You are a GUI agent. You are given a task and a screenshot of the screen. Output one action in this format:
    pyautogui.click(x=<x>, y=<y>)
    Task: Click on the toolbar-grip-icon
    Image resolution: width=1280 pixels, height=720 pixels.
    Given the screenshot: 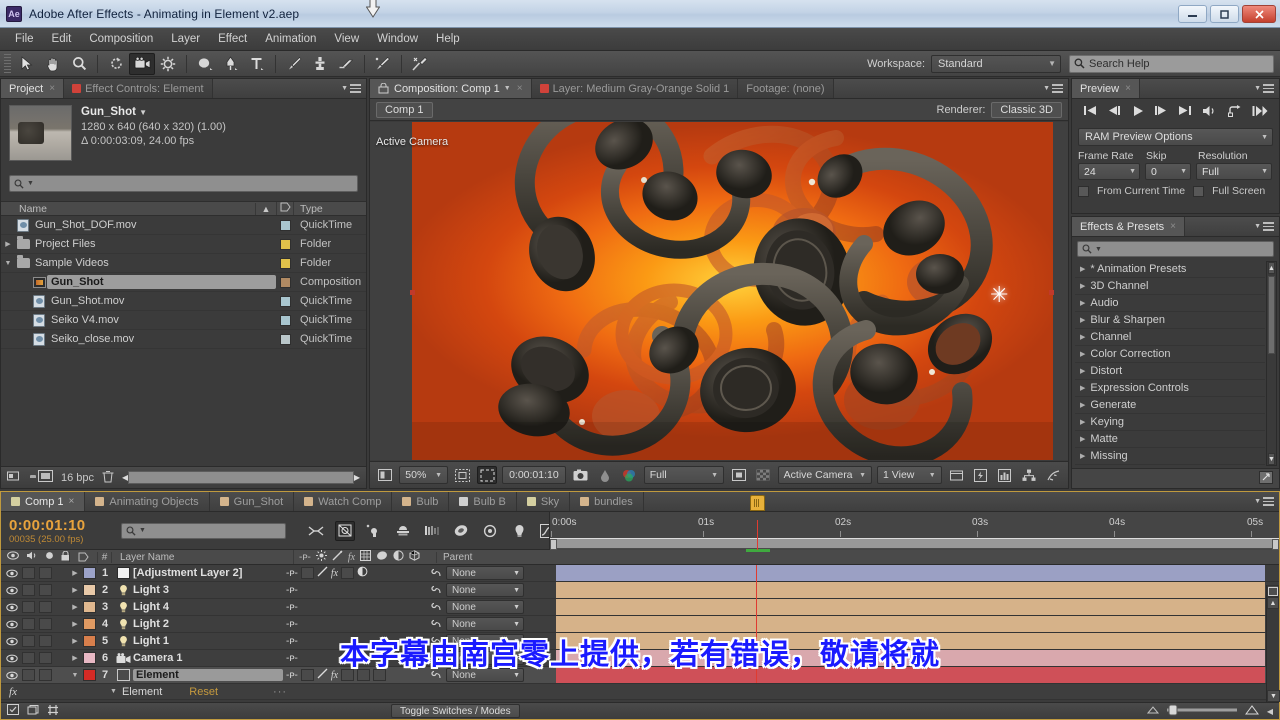 What is the action you would take?
    pyautogui.click(x=6, y=63)
    